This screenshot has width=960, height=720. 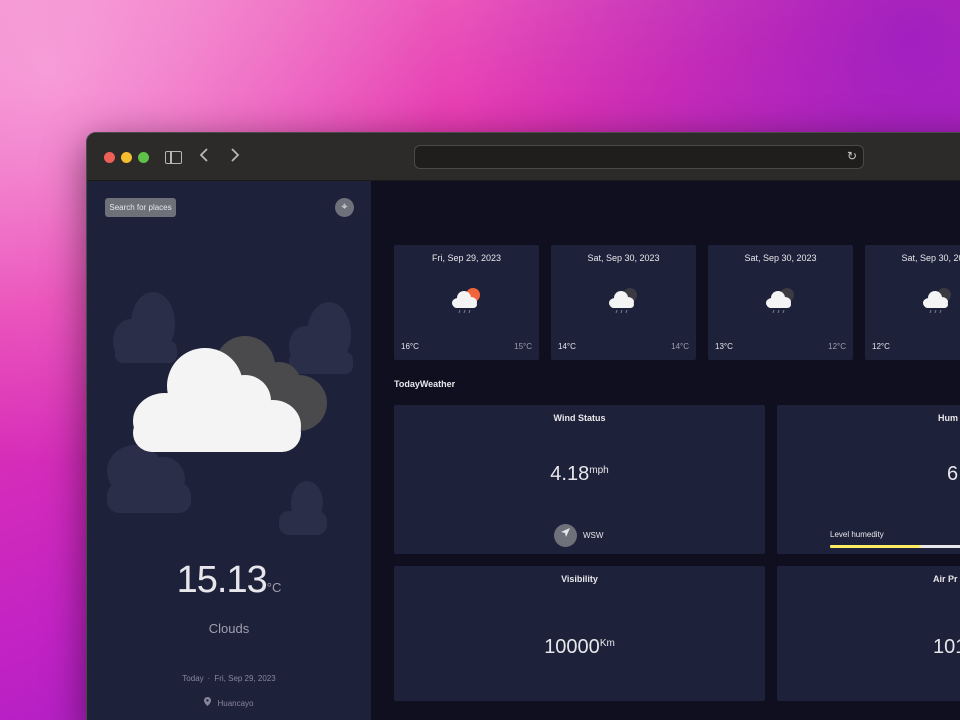 I want to click on forward-icon, so click(x=235, y=158).